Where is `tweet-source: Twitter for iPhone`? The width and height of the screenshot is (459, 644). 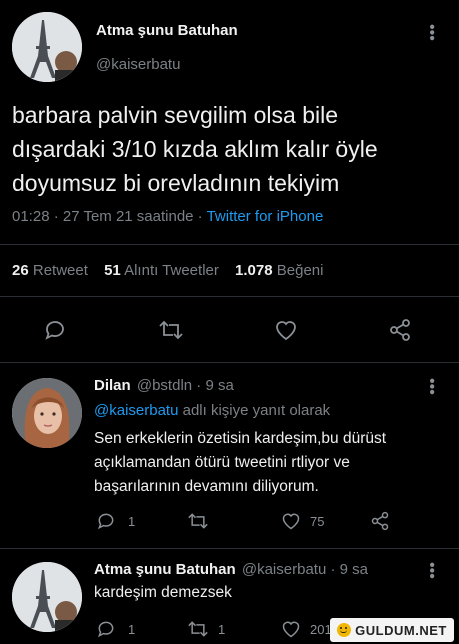 tweet-source: Twitter for iPhone is located at coordinates (265, 216).